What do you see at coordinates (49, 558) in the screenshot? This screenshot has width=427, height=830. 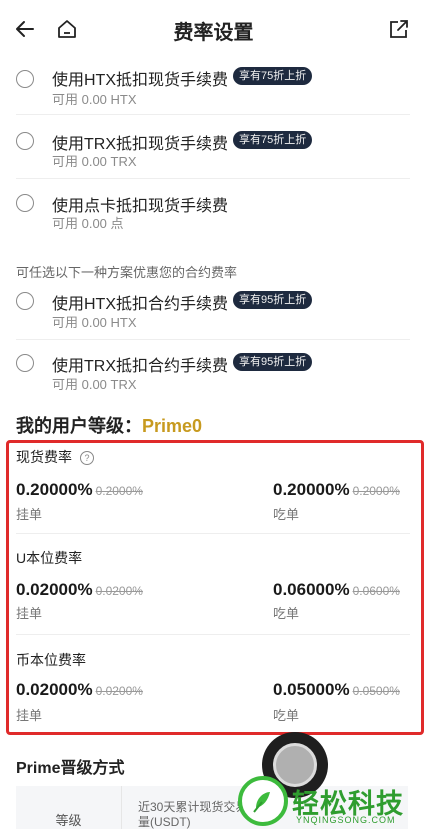 I see `fee-section-title: U本位费率` at bounding box center [49, 558].